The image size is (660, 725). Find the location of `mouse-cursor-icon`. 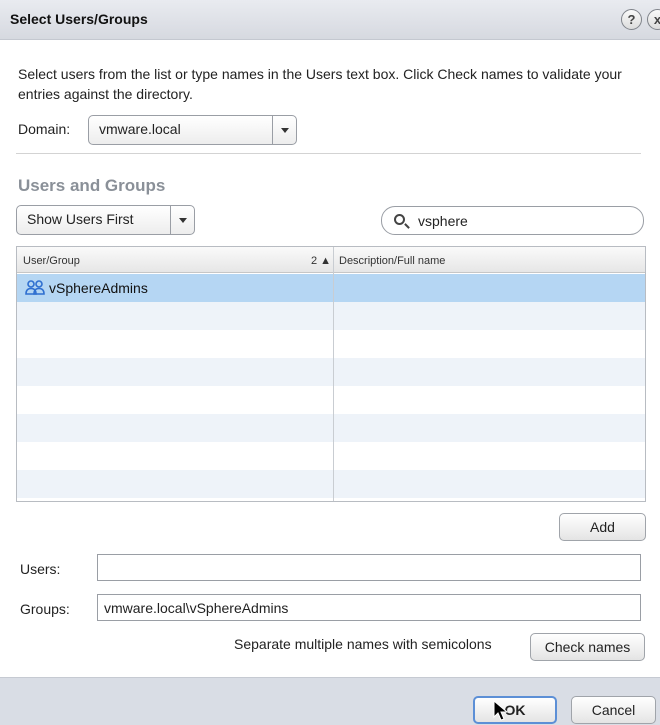

mouse-cursor-icon is located at coordinates (501, 710).